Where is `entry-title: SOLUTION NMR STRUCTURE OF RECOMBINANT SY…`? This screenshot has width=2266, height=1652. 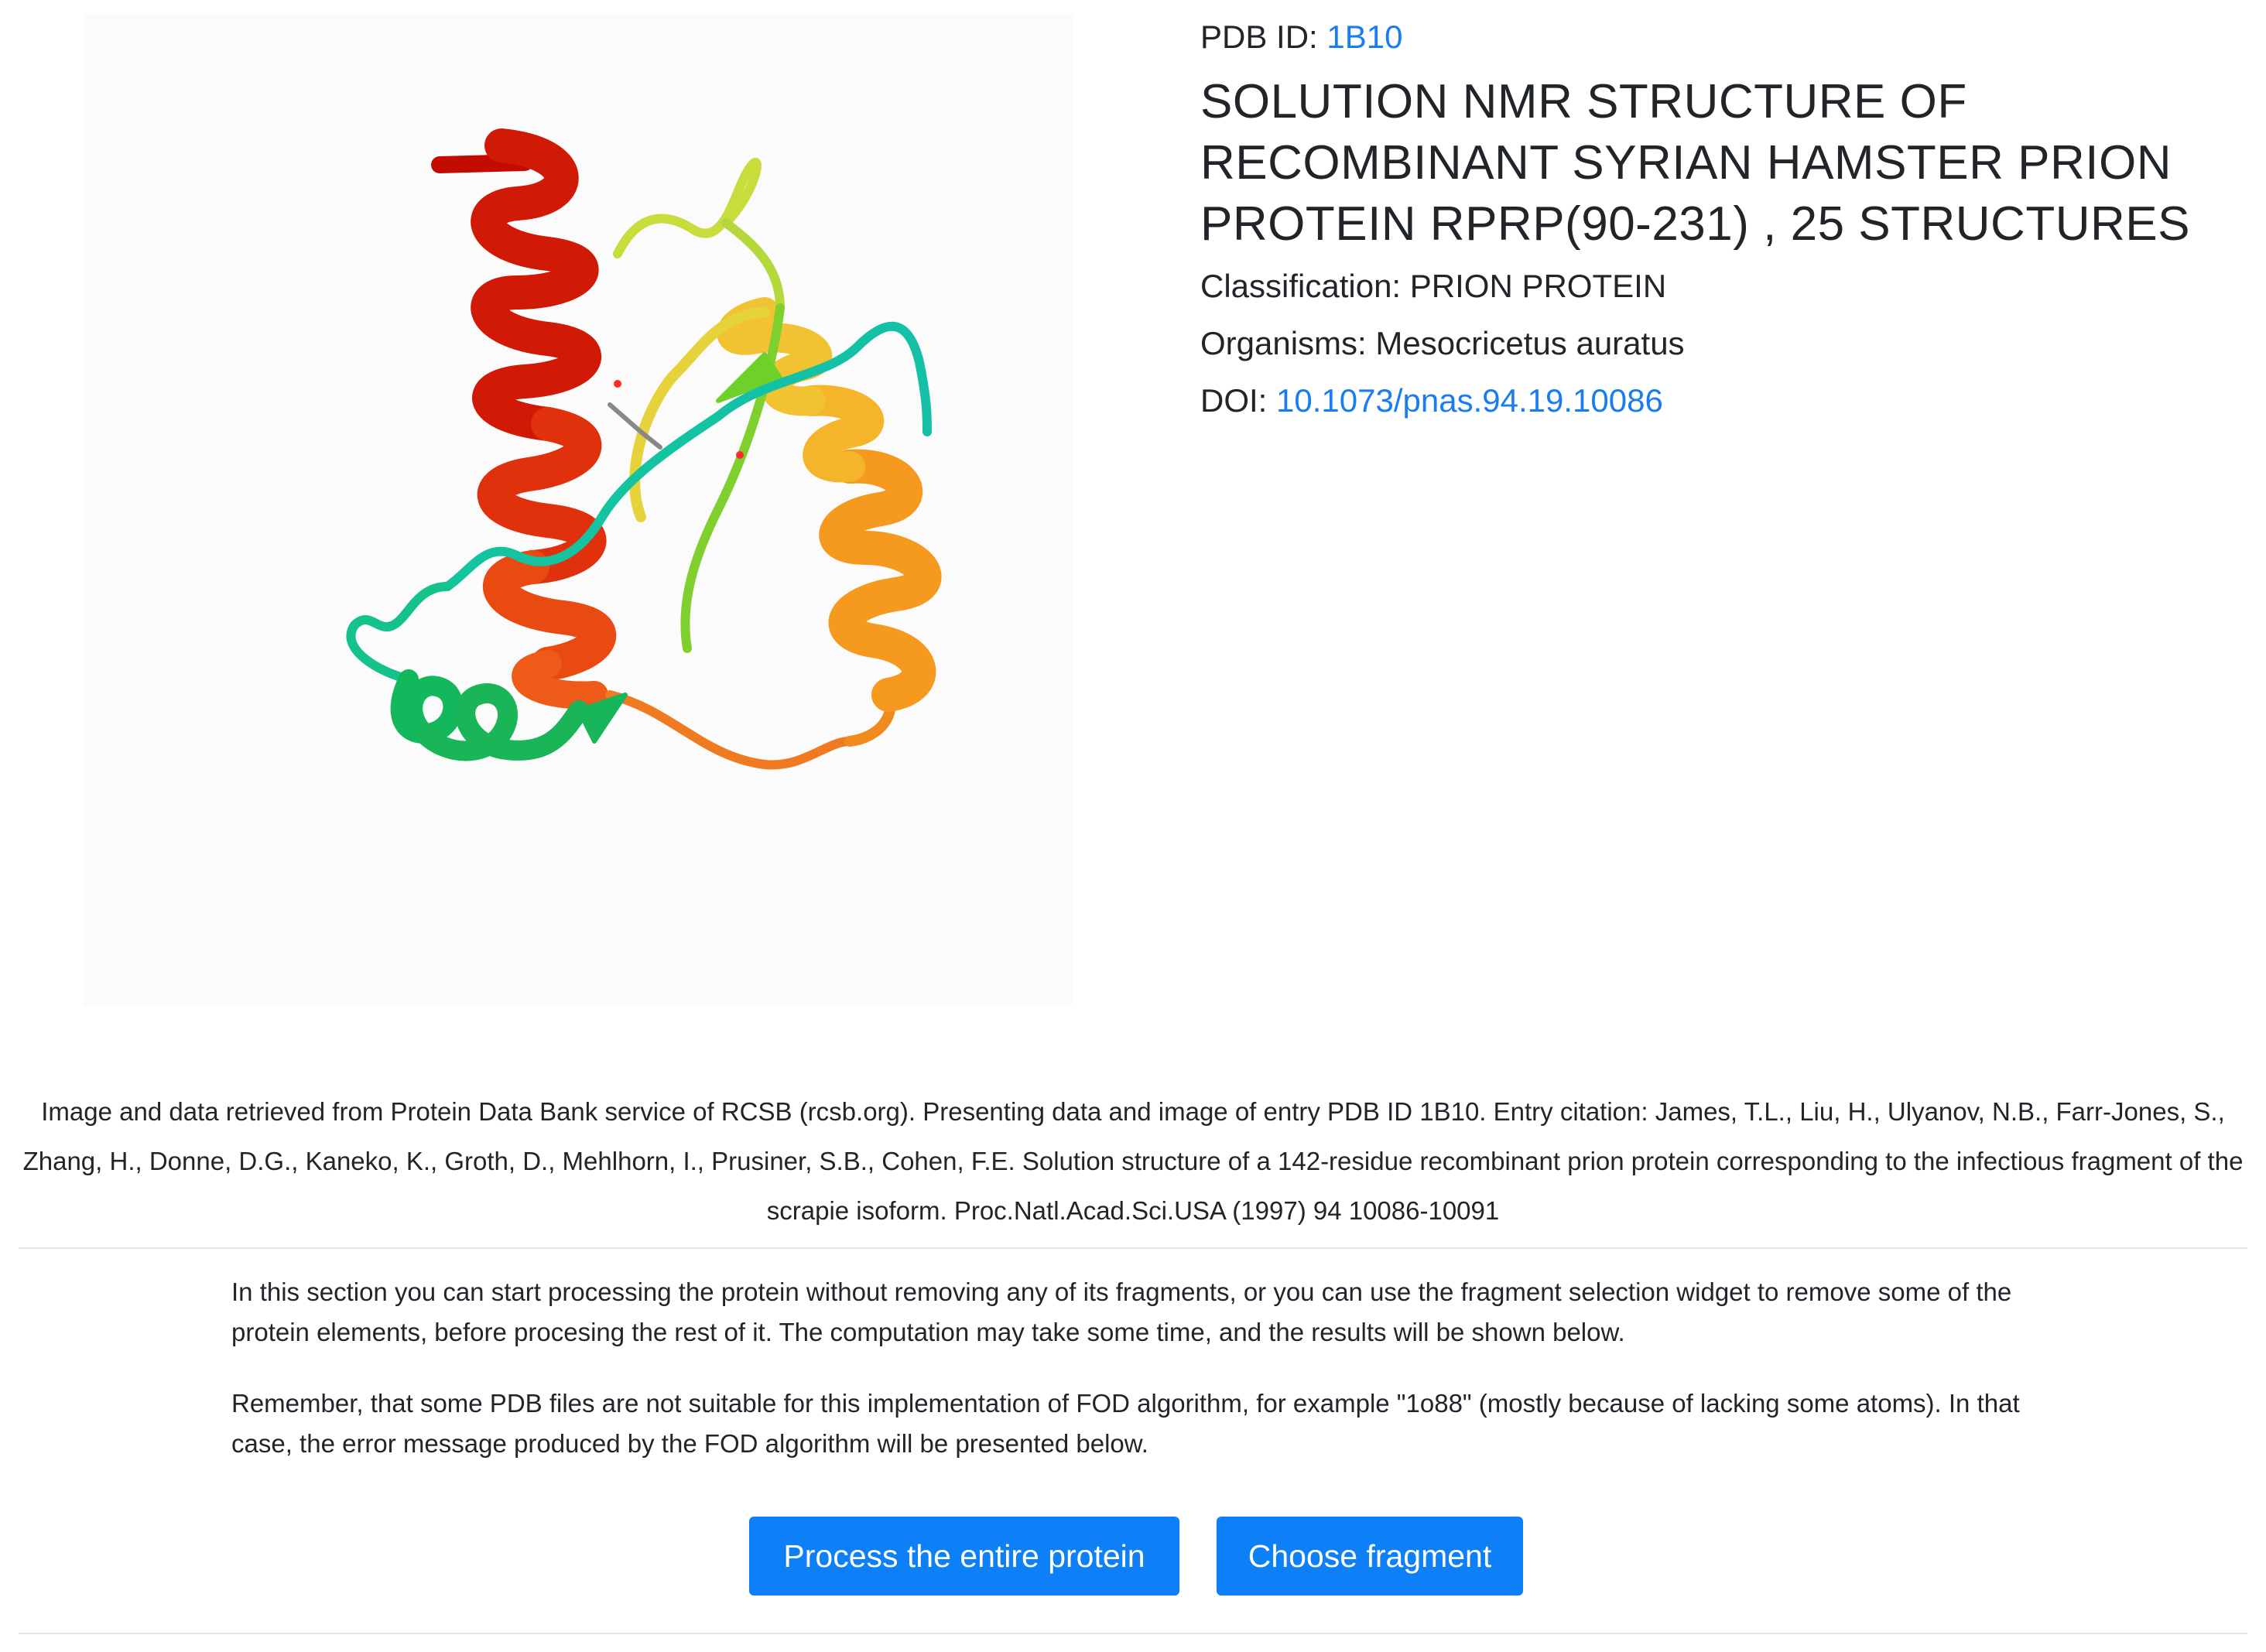 entry-title: SOLUTION NMR STRUCTURE OF RECOMBINANT SY… is located at coordinates (1695, 163).